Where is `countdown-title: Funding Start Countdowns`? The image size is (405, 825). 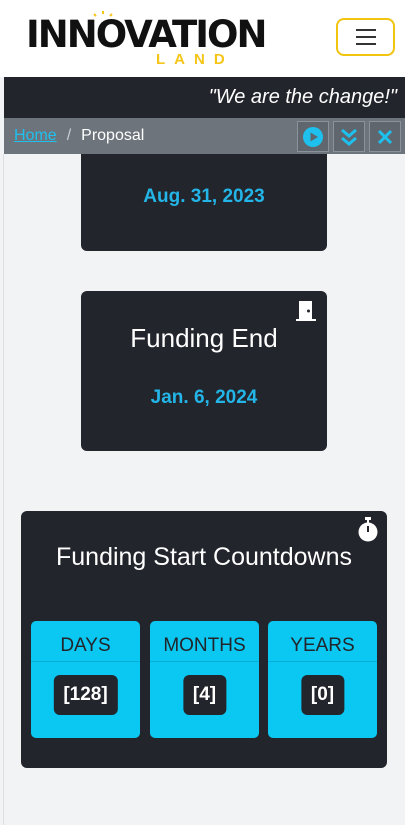 countdown-title: Funding Start Countdowns is located at coordinates (203, 557).